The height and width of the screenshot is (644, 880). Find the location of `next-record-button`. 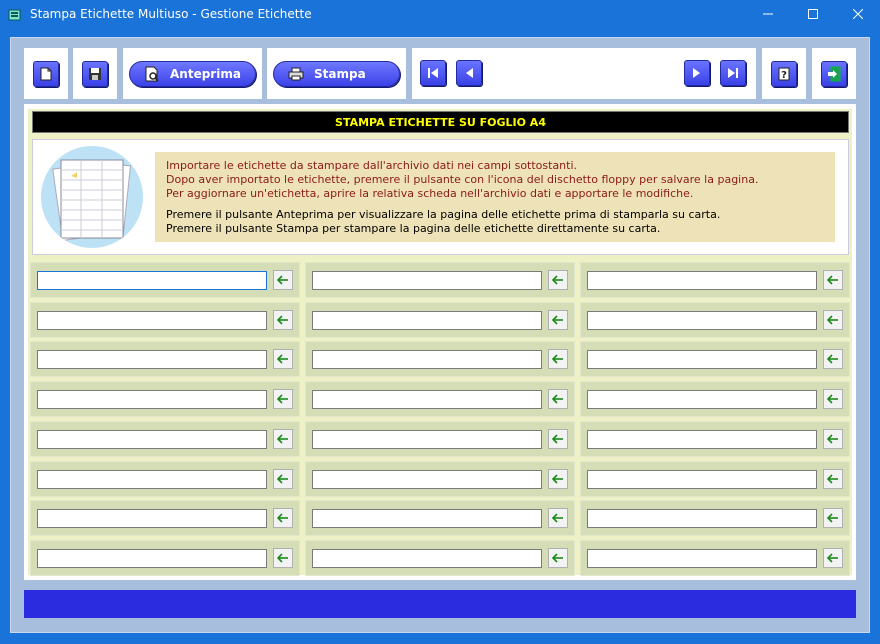

next-record-button is located at coordinates (697, 73).